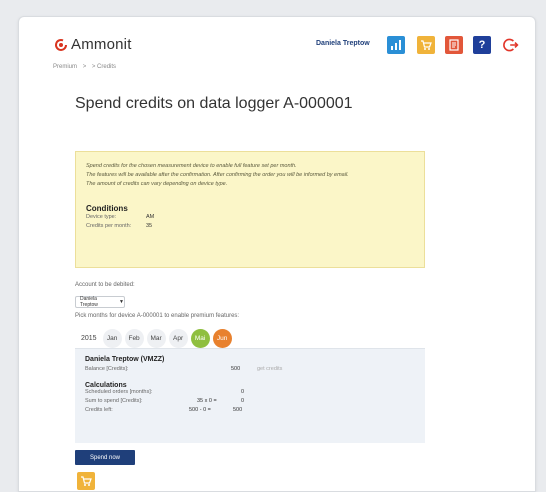  I want to click on account-select-value: Daniela Treptow, so click(89, 302).